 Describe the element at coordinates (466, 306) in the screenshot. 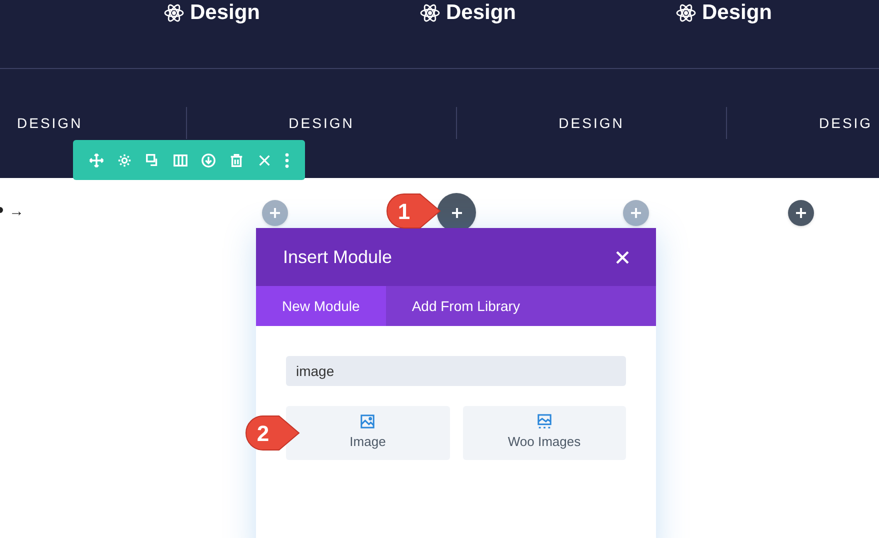

I see `dialog-tab: Add From Library` at that location.